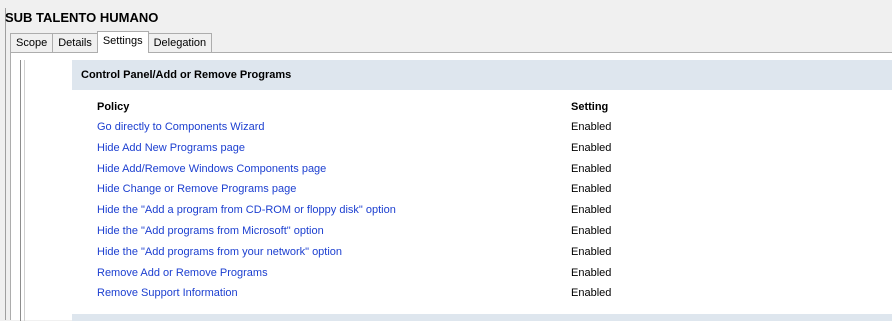 This screenshot has width=892, height=321. Describe the element at coordinates (494, 128) in the screenshot. I see `table-row: Go directly to Components Wizard Enabled` at that location.